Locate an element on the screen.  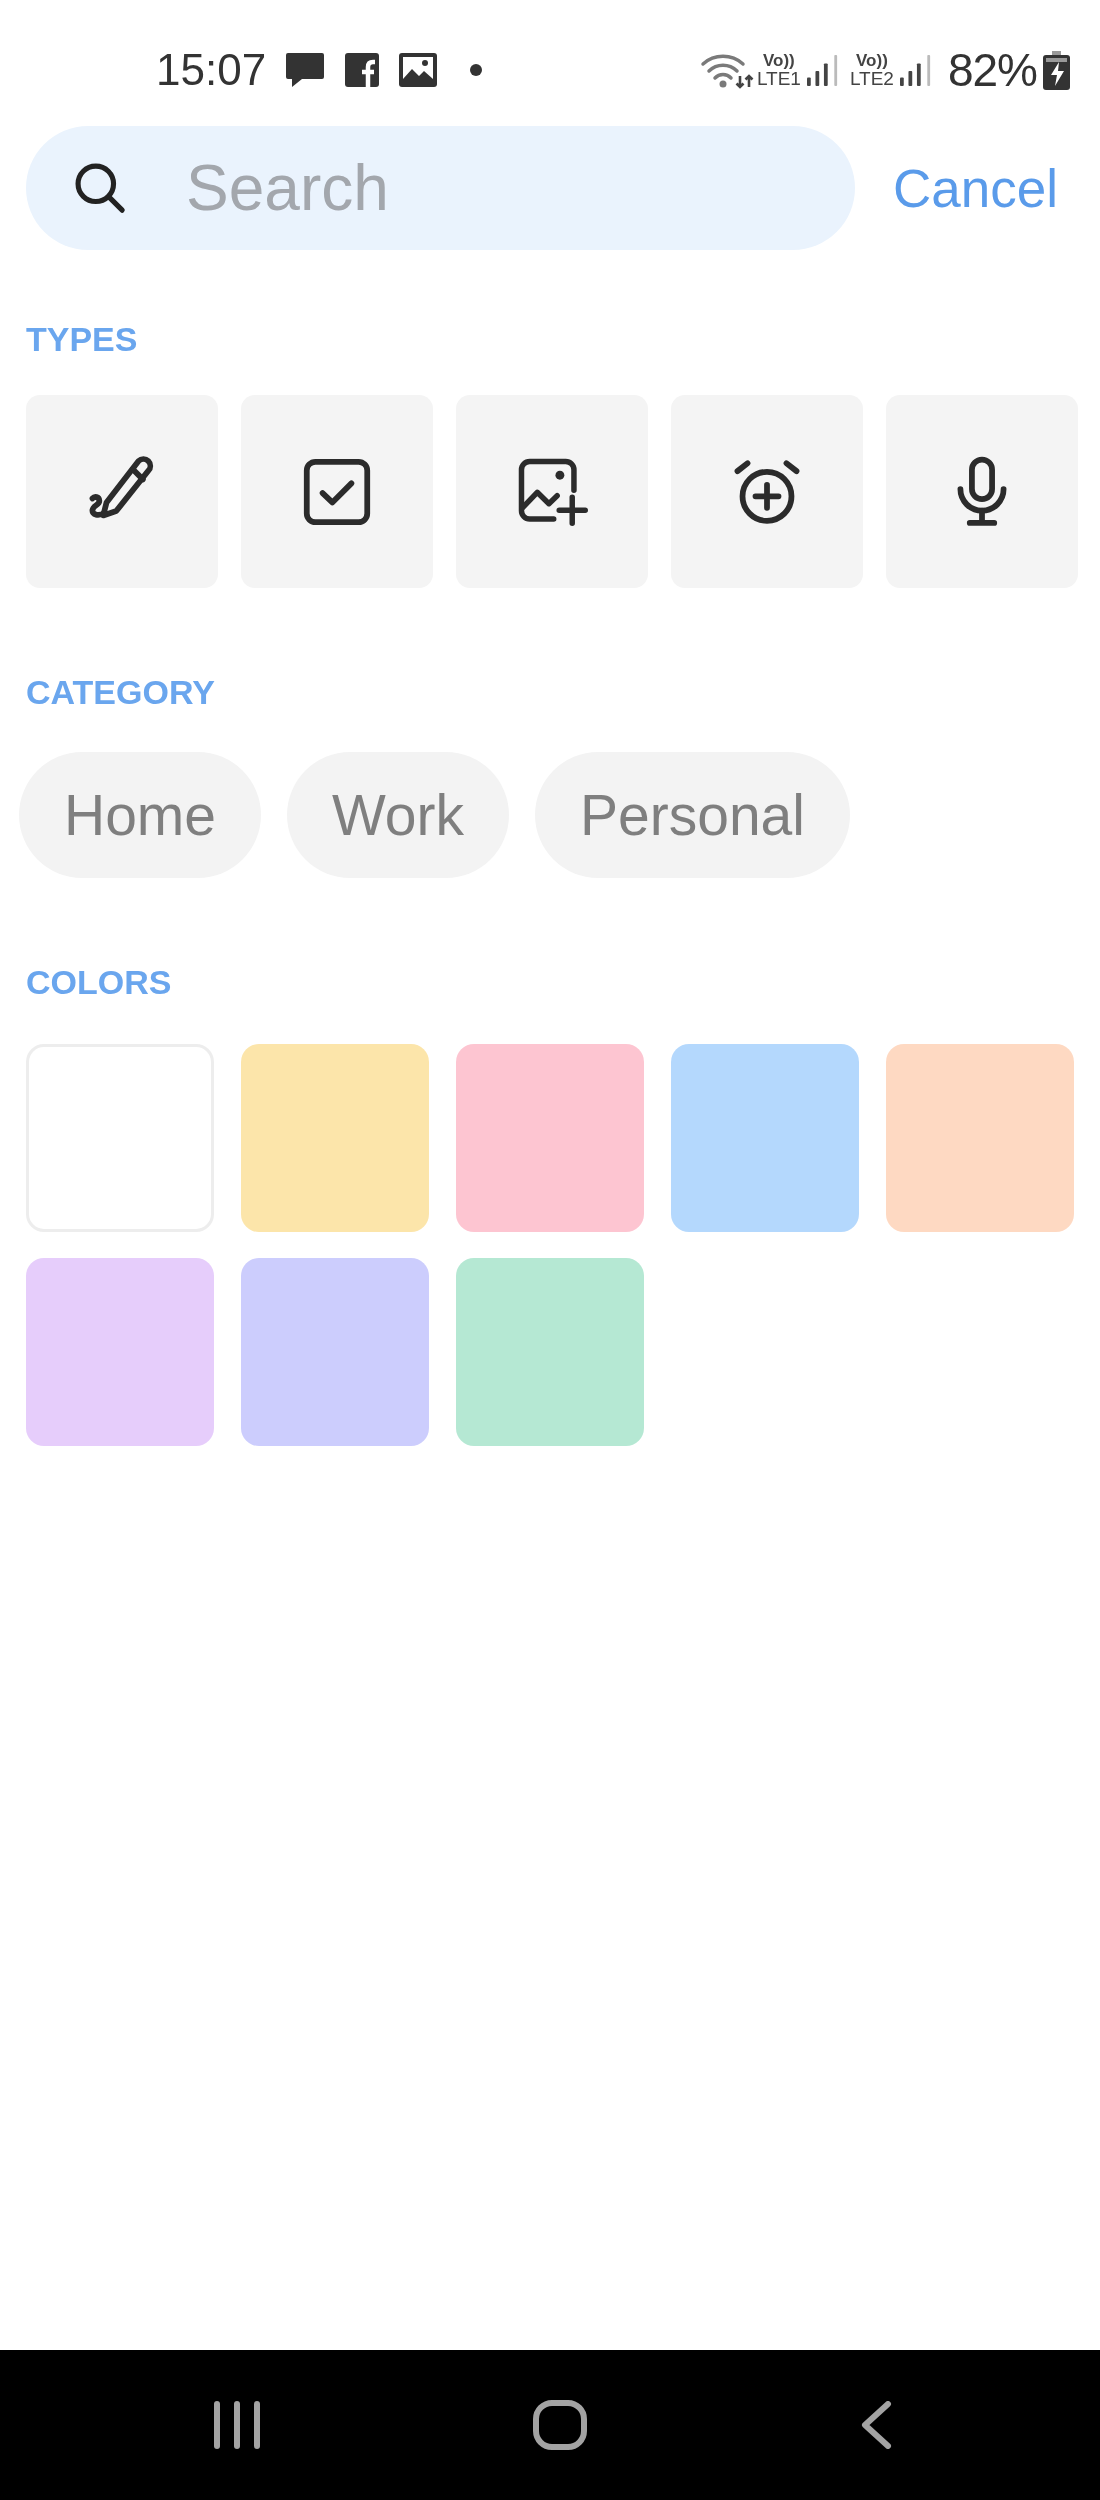
category-chip: Personal is located at coordinates (692, 815).